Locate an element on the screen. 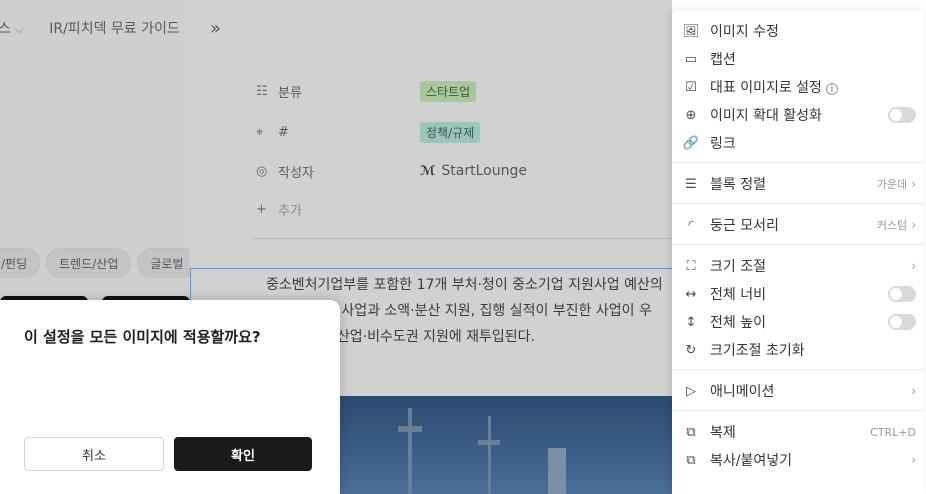  nav-item-services: 스 ⌵ is located at coordinates (11, 28).